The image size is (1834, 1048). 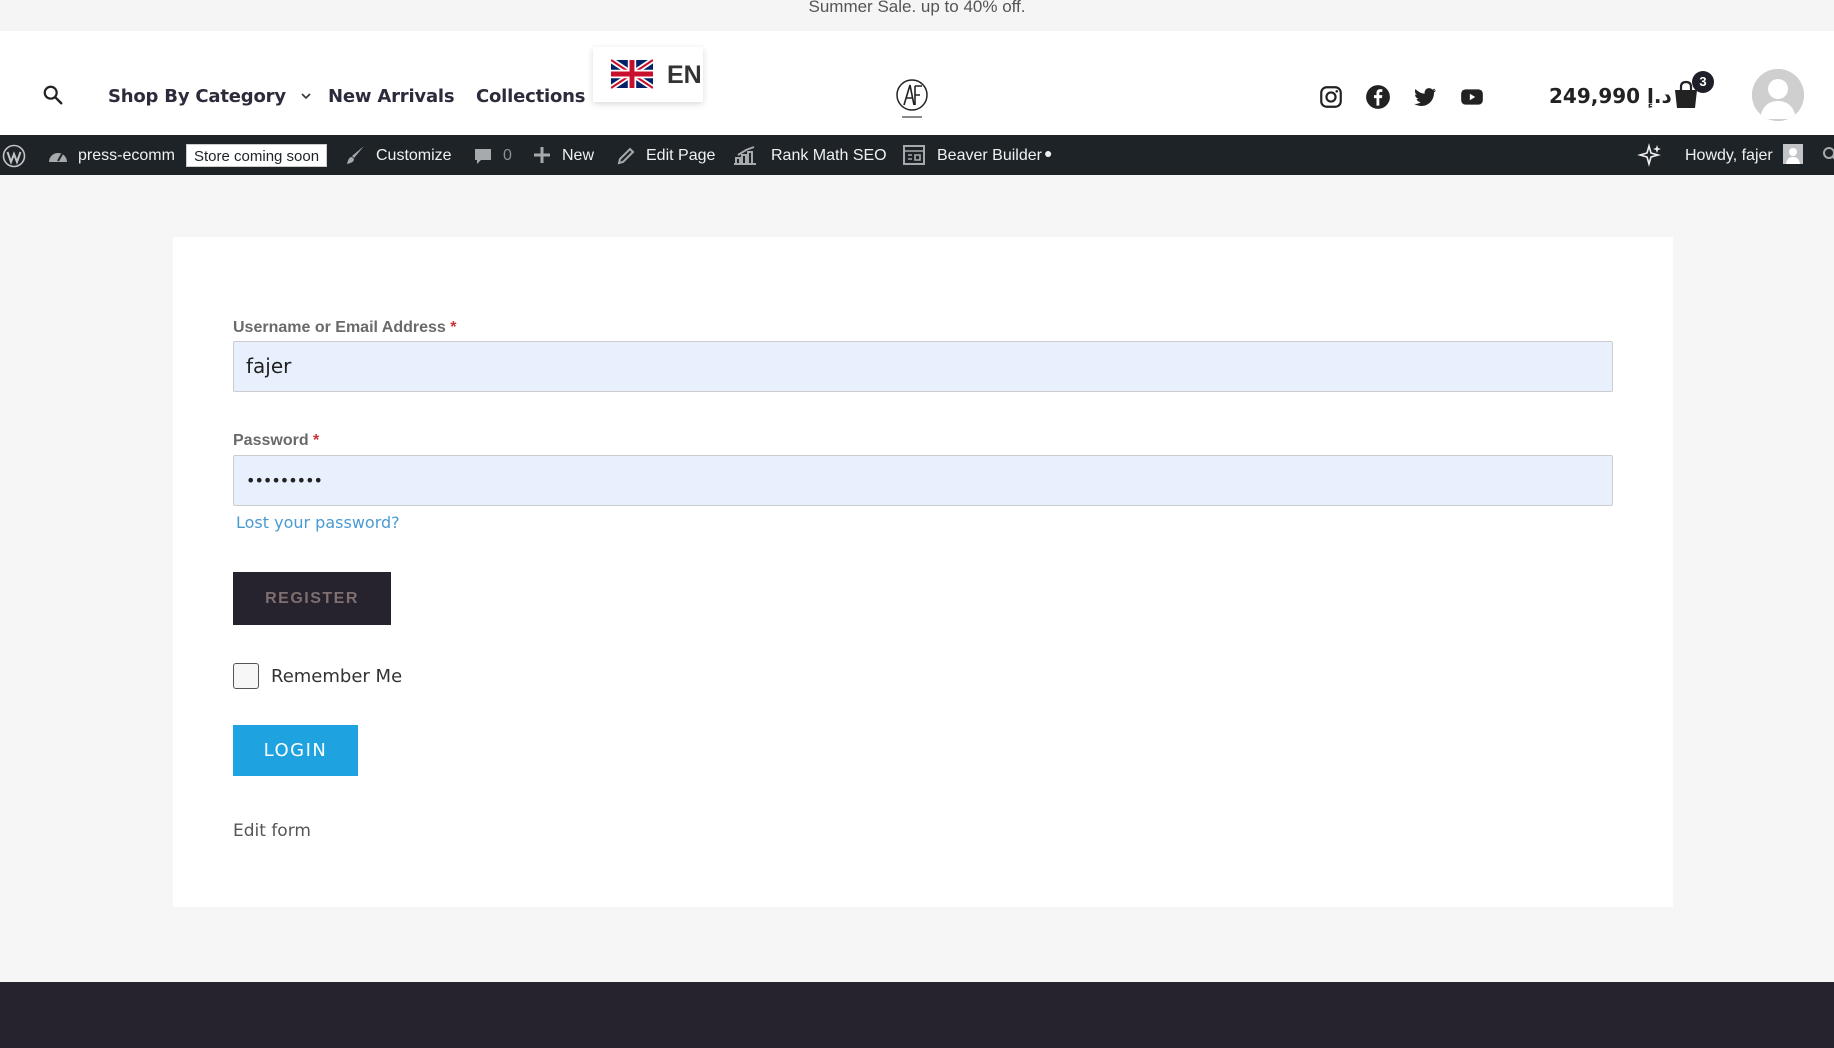 I want to click on youtube-icon, so click(x=1472, y=97).